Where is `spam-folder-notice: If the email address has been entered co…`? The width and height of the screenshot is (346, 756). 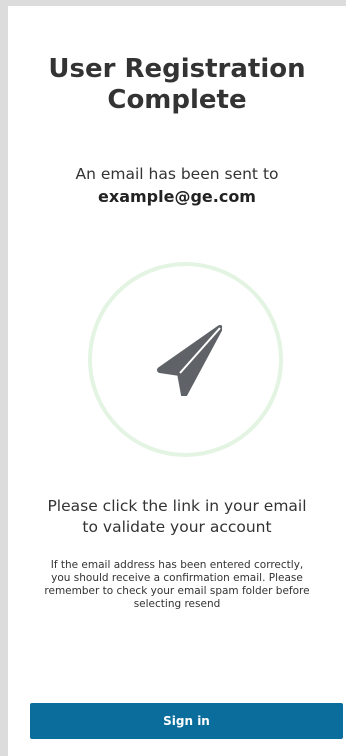 spam-folder-notice: If the email address has been entered co… is located at coordinates (177, 584).